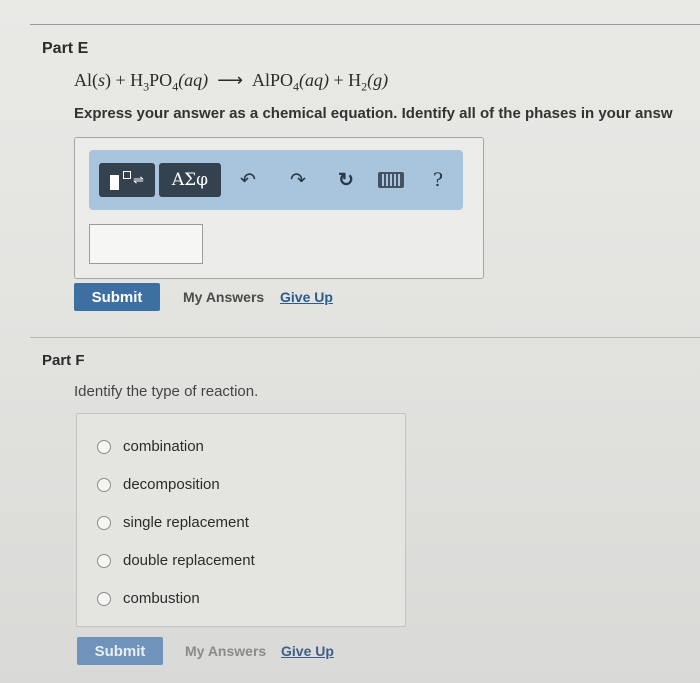 This screenshot has width=700, height=683. Describe the element at coordinates (163, 446) in the screenshot. I see `option-label: combination` at that location.